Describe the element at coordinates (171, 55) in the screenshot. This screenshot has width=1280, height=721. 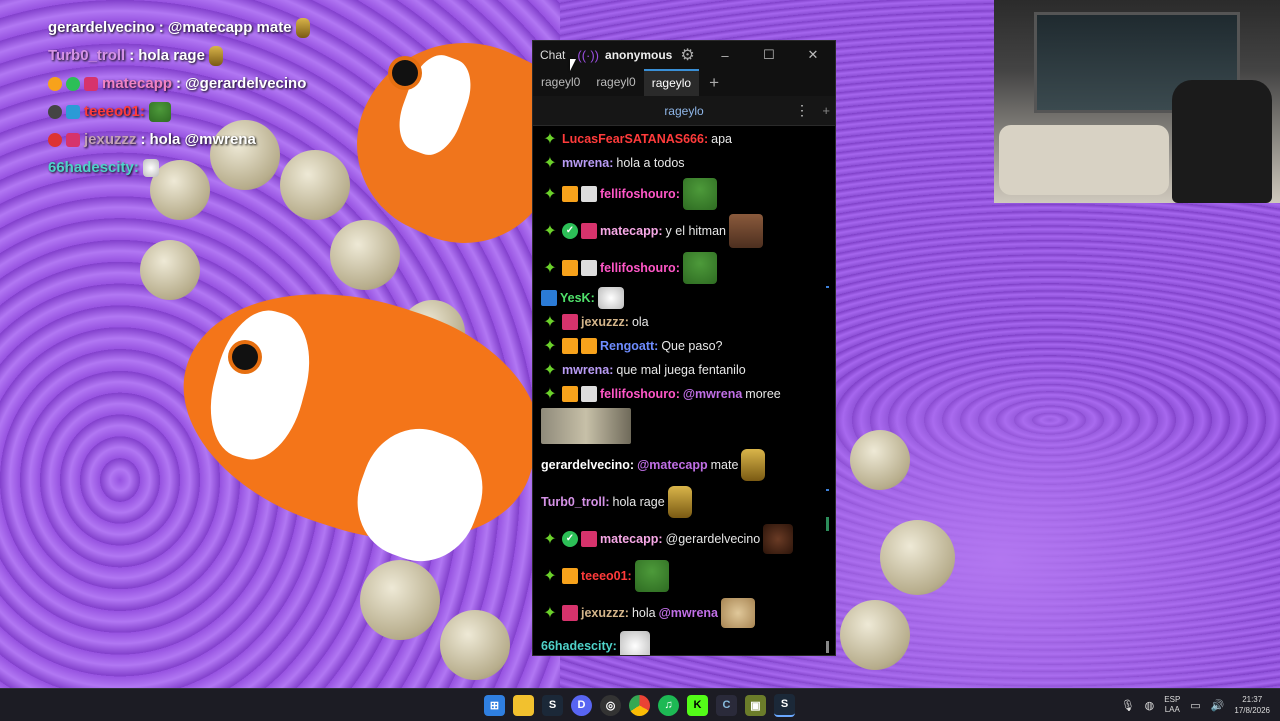
I see `overlay-text: hola rage` at that location.